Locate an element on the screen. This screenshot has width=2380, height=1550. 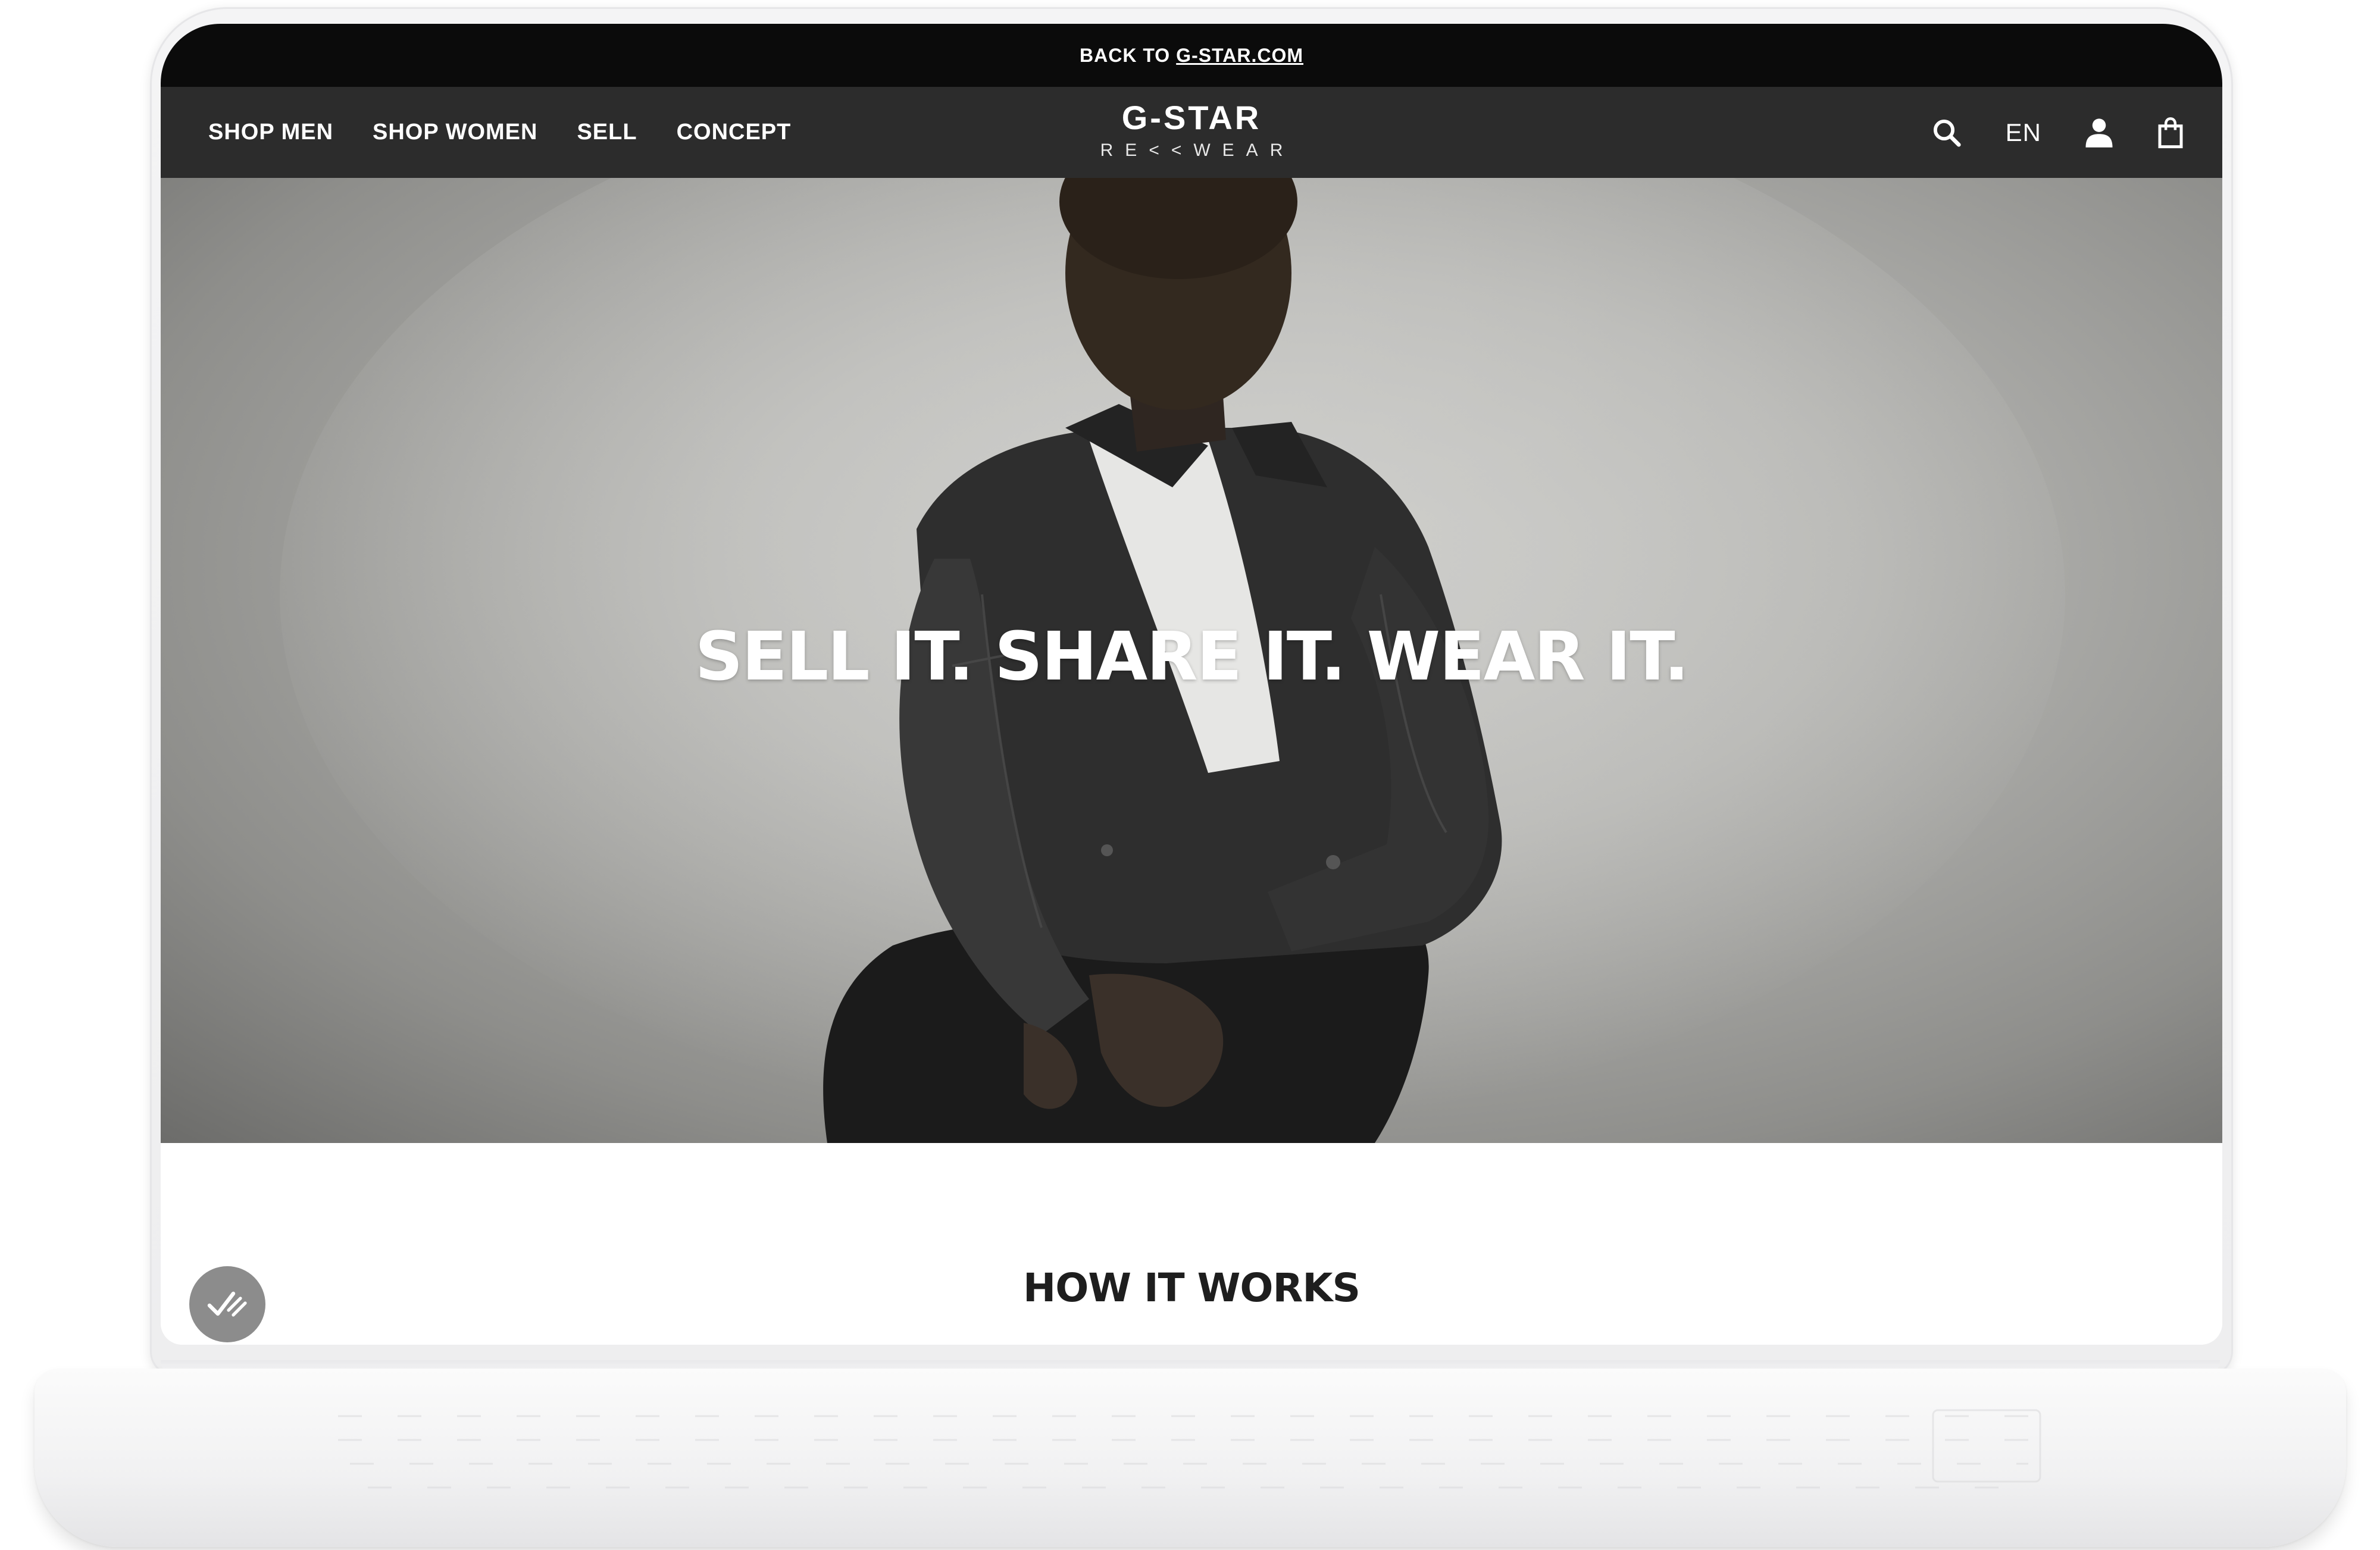
back-to-gstar-link: G-STAR.COM is located at coordinates (1239, 56).